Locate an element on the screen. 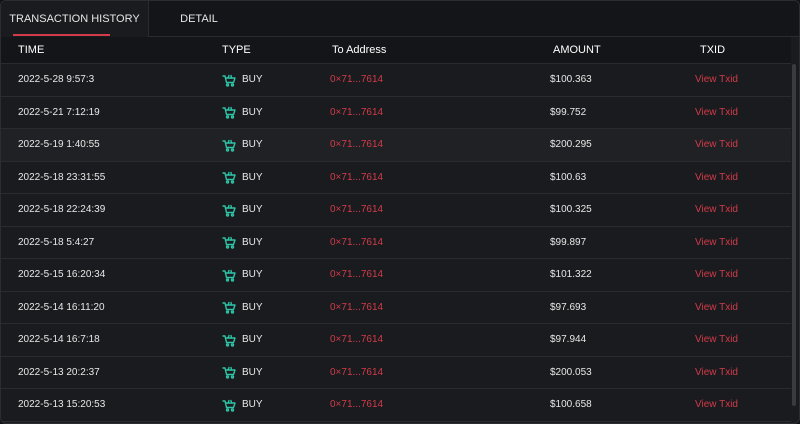  row-time: 2022-5-18 22:24:39 is located at coordinates (62, 209).